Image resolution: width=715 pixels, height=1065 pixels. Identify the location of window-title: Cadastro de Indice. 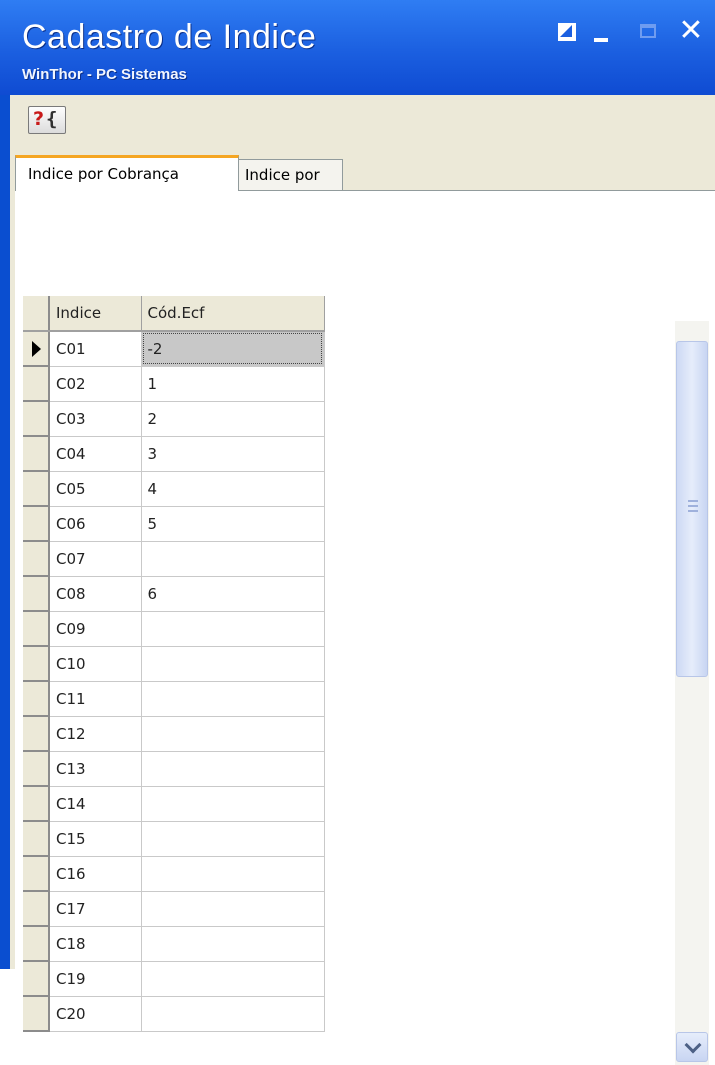
(169, 37).